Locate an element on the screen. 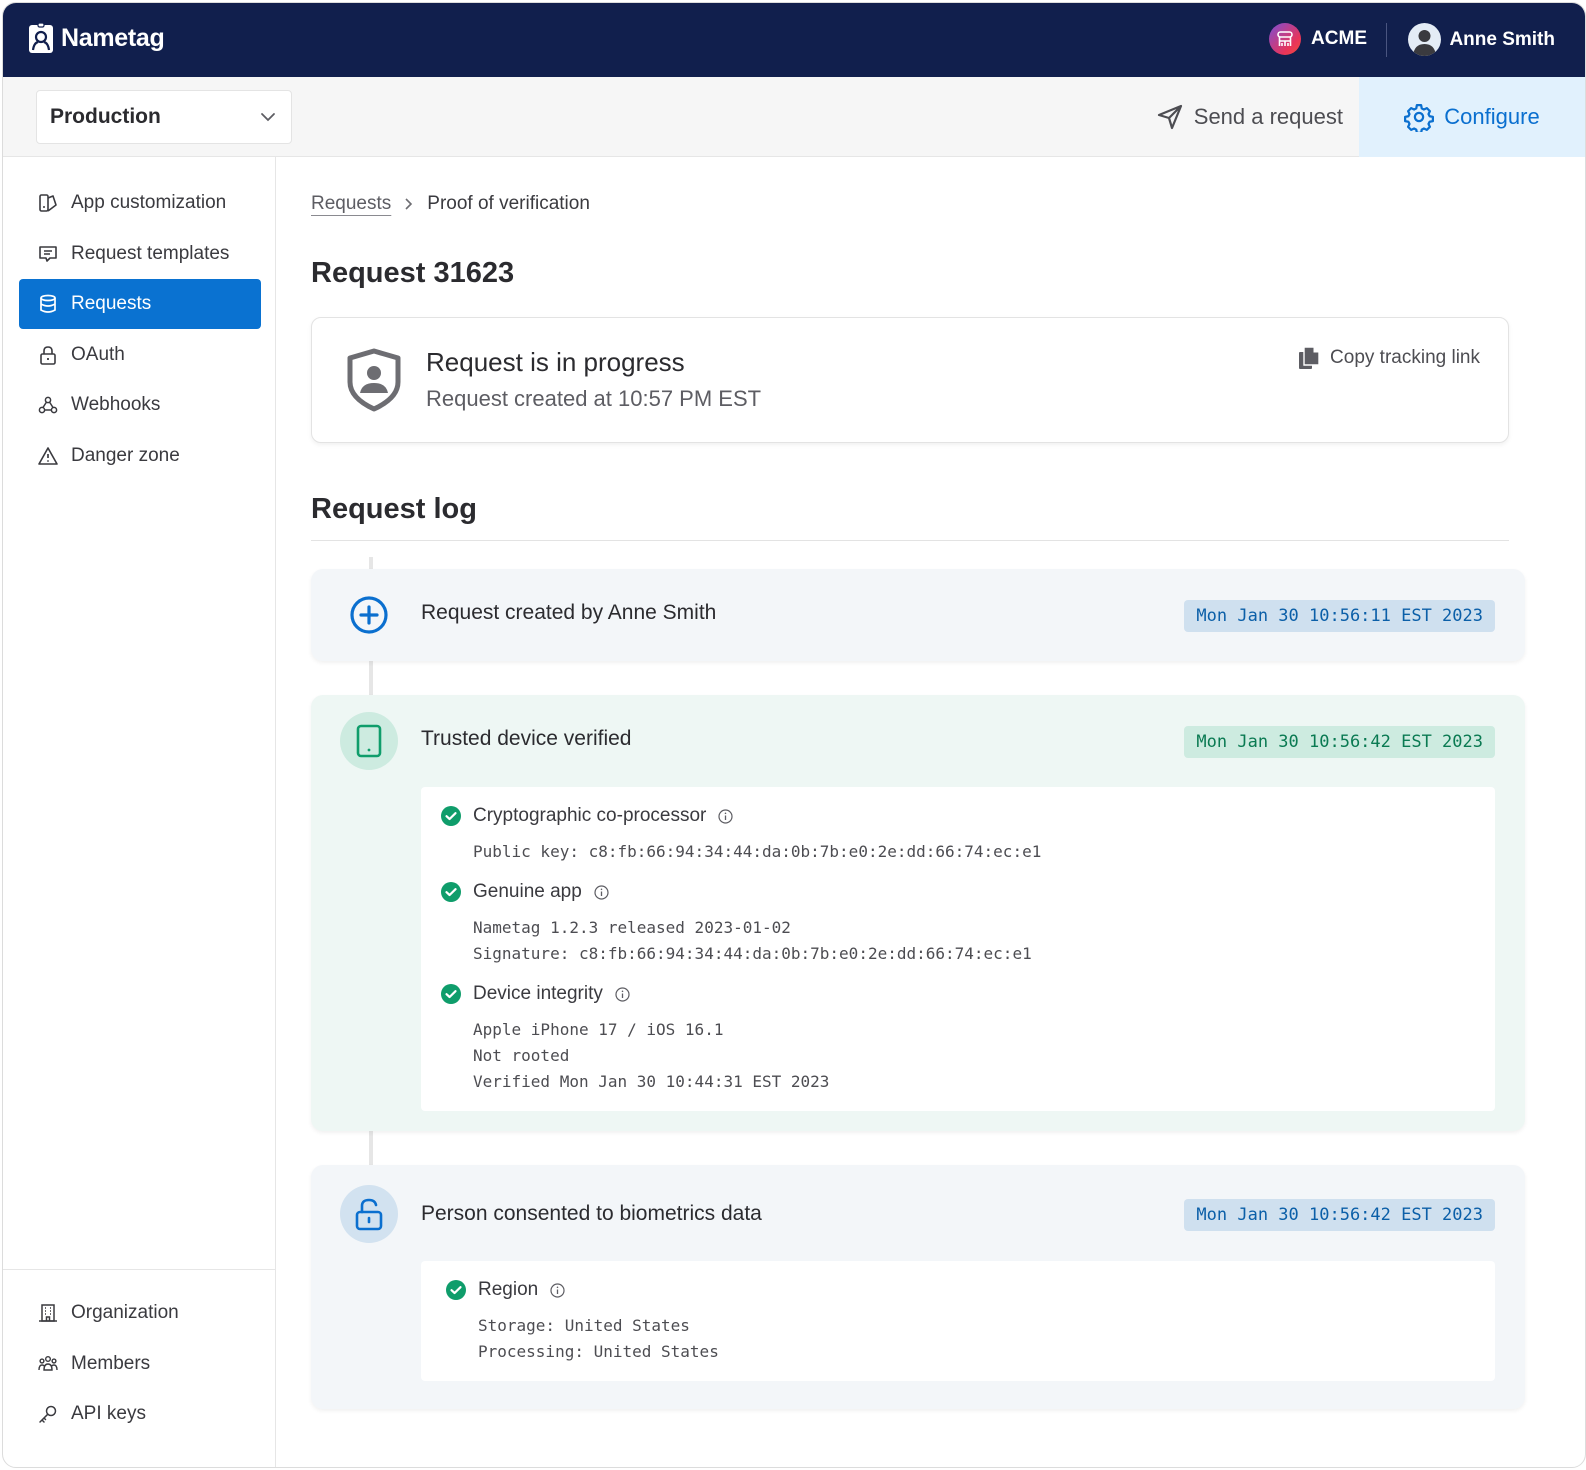 The height and width of the screenshot is (1470, 1586). app-logo: Nametag is located at coordinates (97, 38).